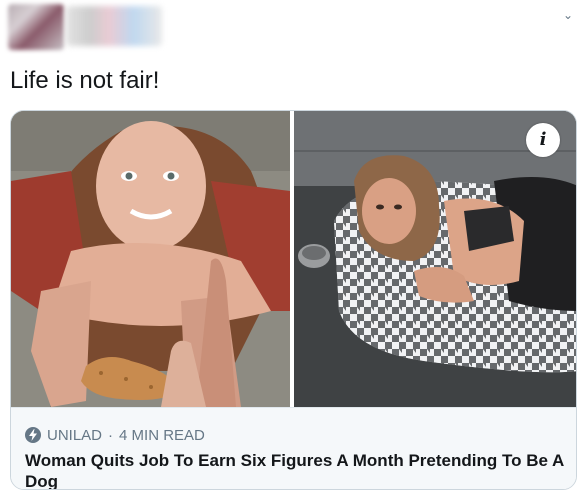  Describe the element at coordinates (85, 80) in the screenshot. I see `tweet-text: Life is not fair!` at that location.